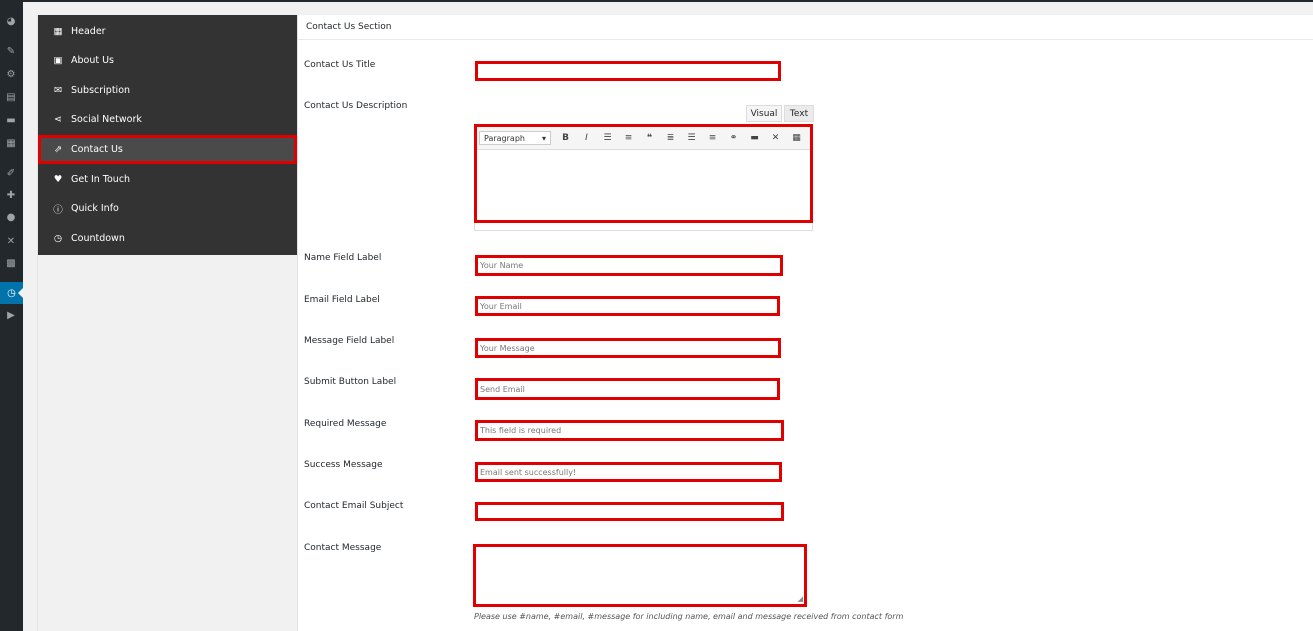 This screenshot has width=1313, height=631. Describe the element at coordinates (11, 120) in the screenshot. I see `comments-icon: ▬` at that location.